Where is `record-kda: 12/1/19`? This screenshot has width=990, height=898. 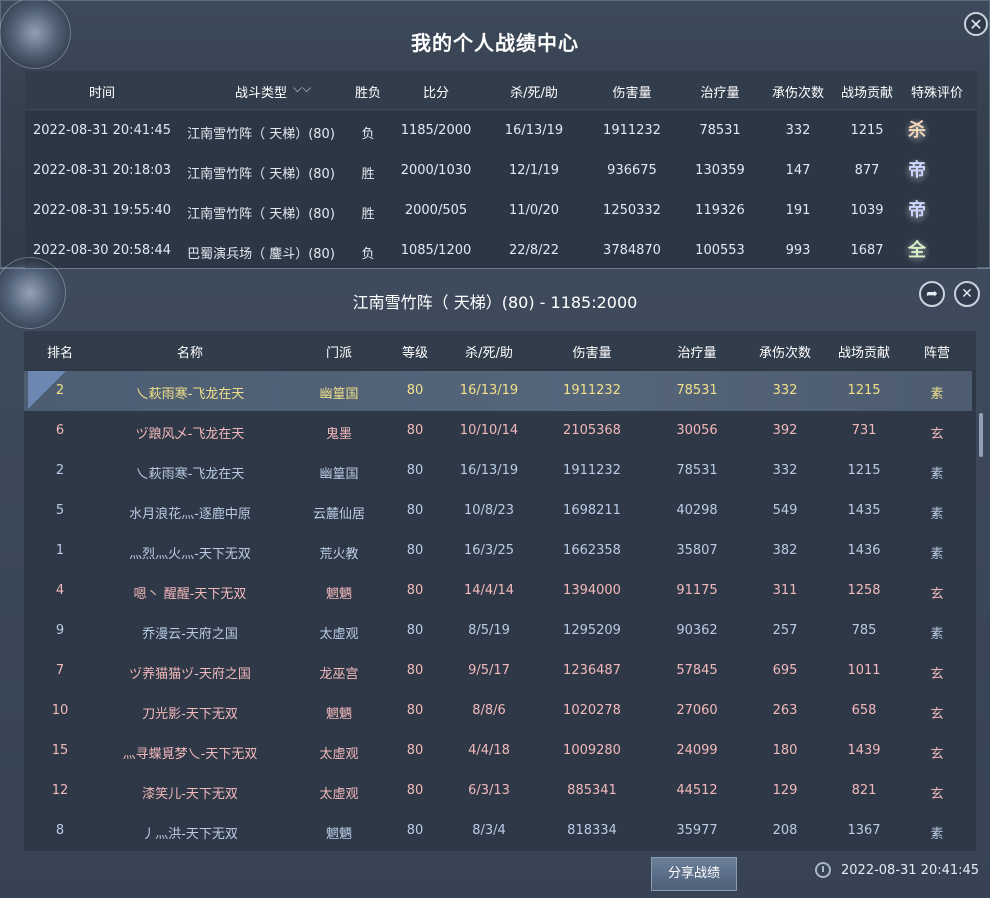
record-kda: 12/1/19 is located at coordinates (534, 170).